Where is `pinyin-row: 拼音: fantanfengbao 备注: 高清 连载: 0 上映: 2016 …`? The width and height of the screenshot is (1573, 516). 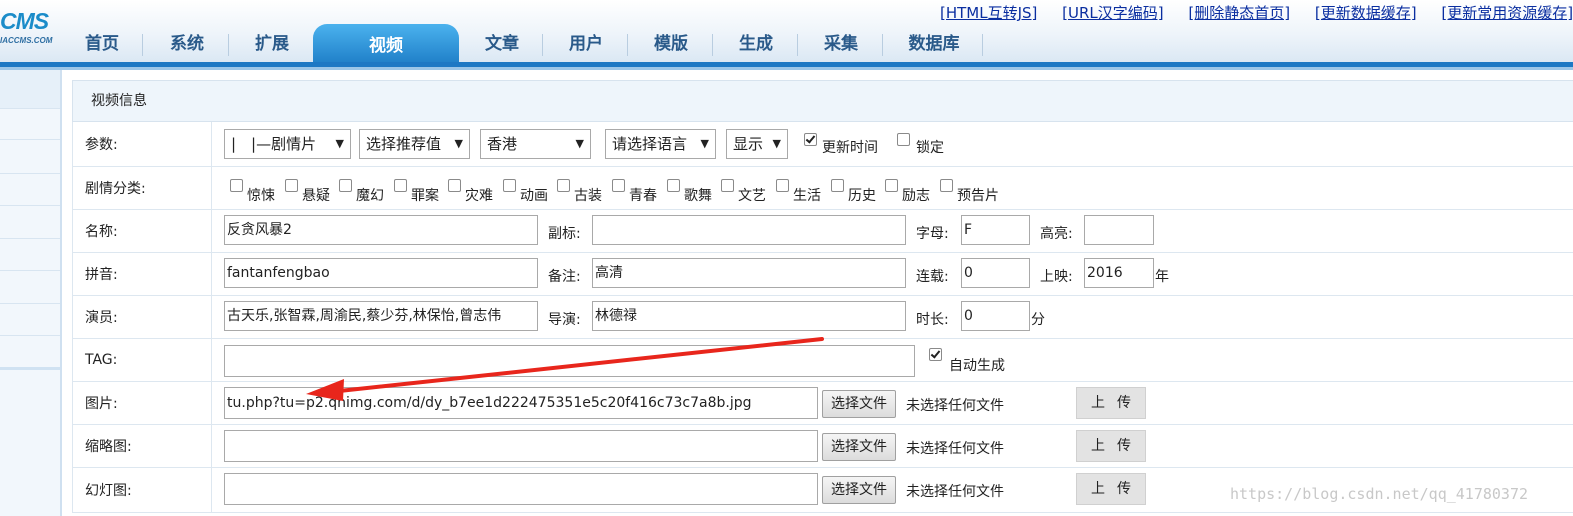 pinyin-row: 拼音: fantanfengbao 备注: 高清 连载: 0 上映: 2016 … is located at coordinates (822, 274).